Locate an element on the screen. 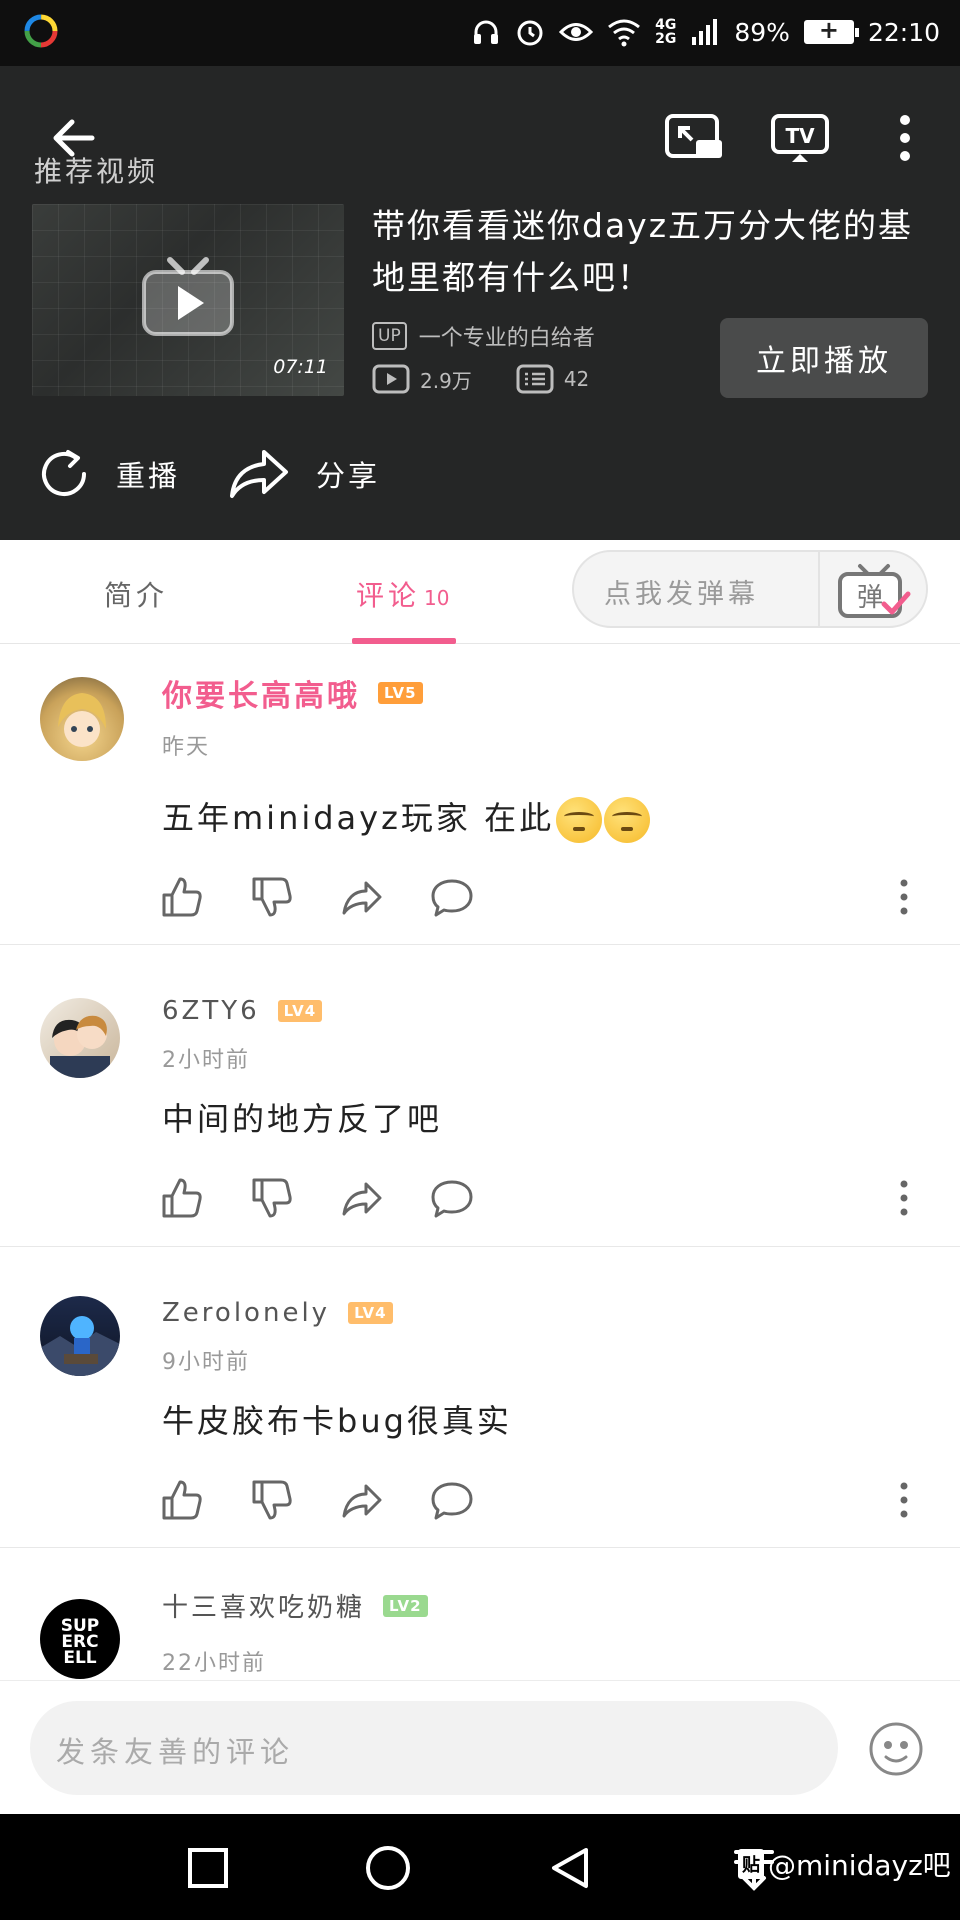  watermark: 贴 @minidayz吧 is located at coordinates (844, 1864).